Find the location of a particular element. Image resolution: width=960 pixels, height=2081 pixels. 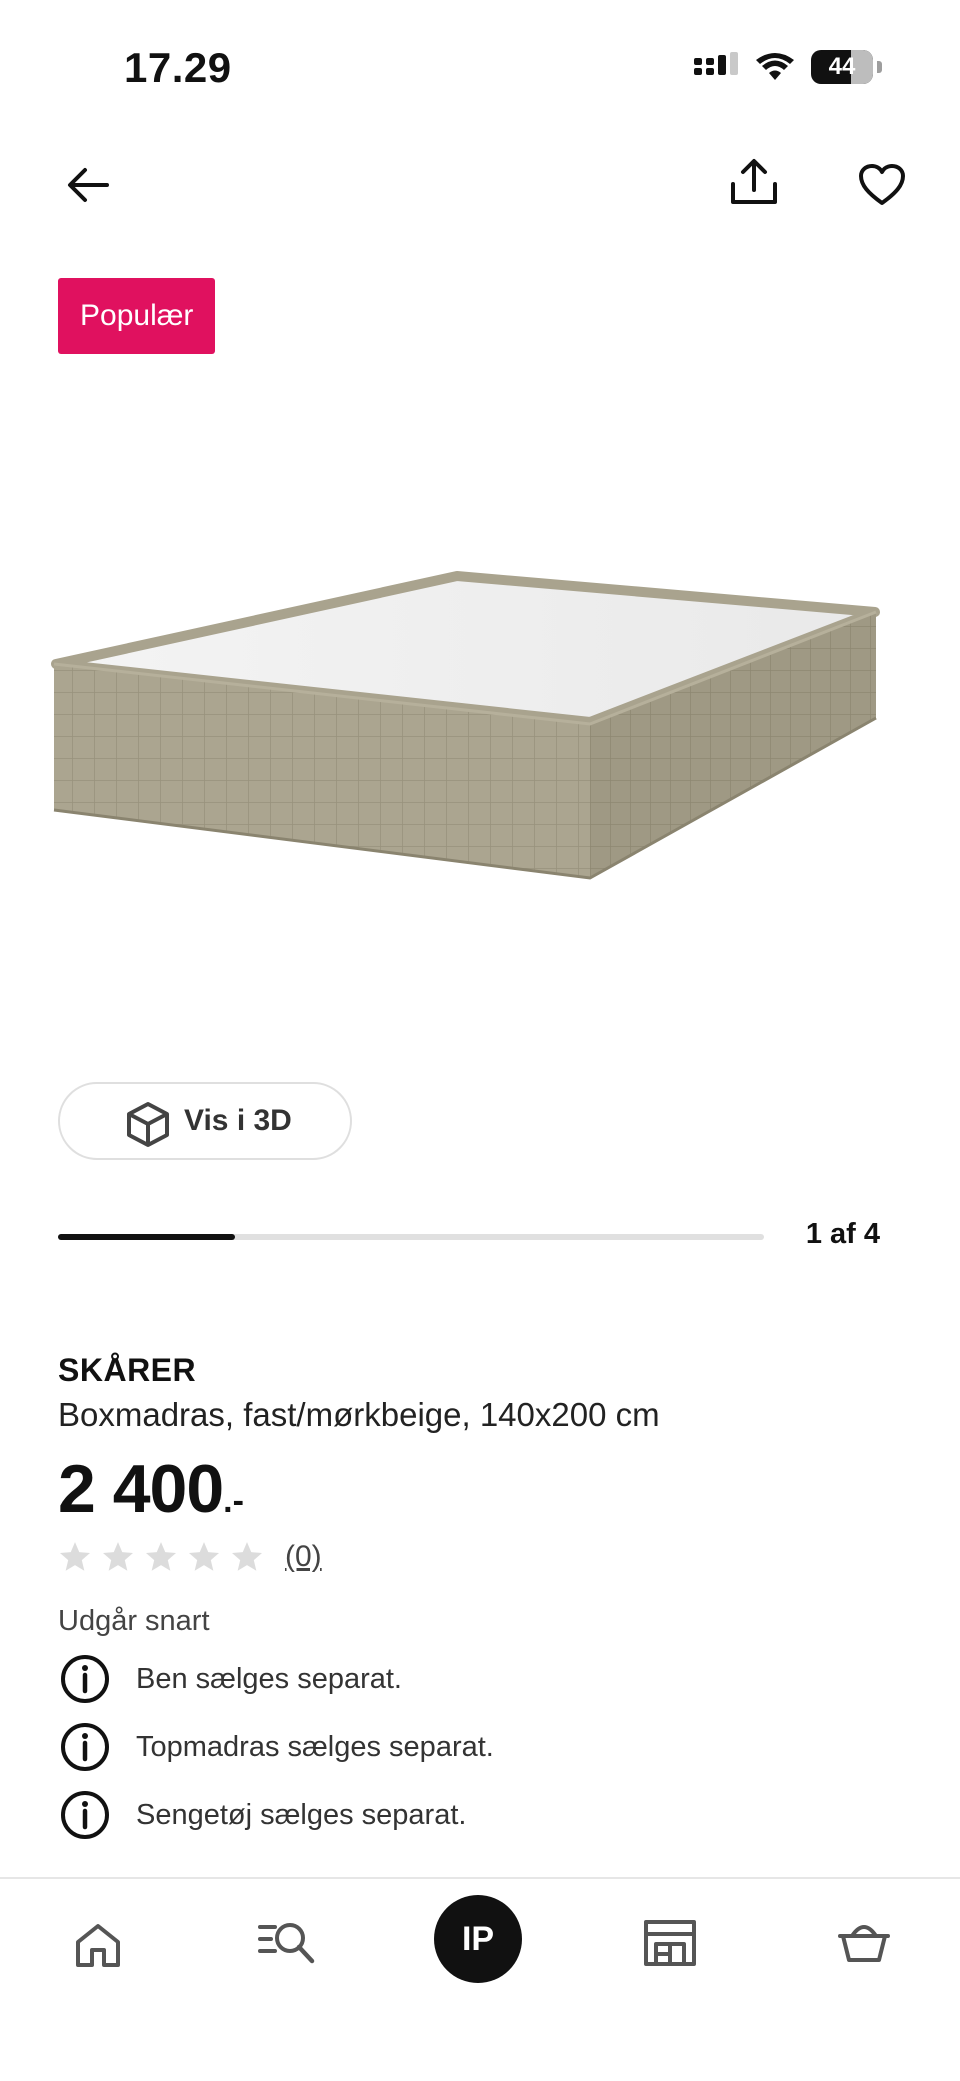

gallery-progress-fill is located at coordinates (146, 1237).